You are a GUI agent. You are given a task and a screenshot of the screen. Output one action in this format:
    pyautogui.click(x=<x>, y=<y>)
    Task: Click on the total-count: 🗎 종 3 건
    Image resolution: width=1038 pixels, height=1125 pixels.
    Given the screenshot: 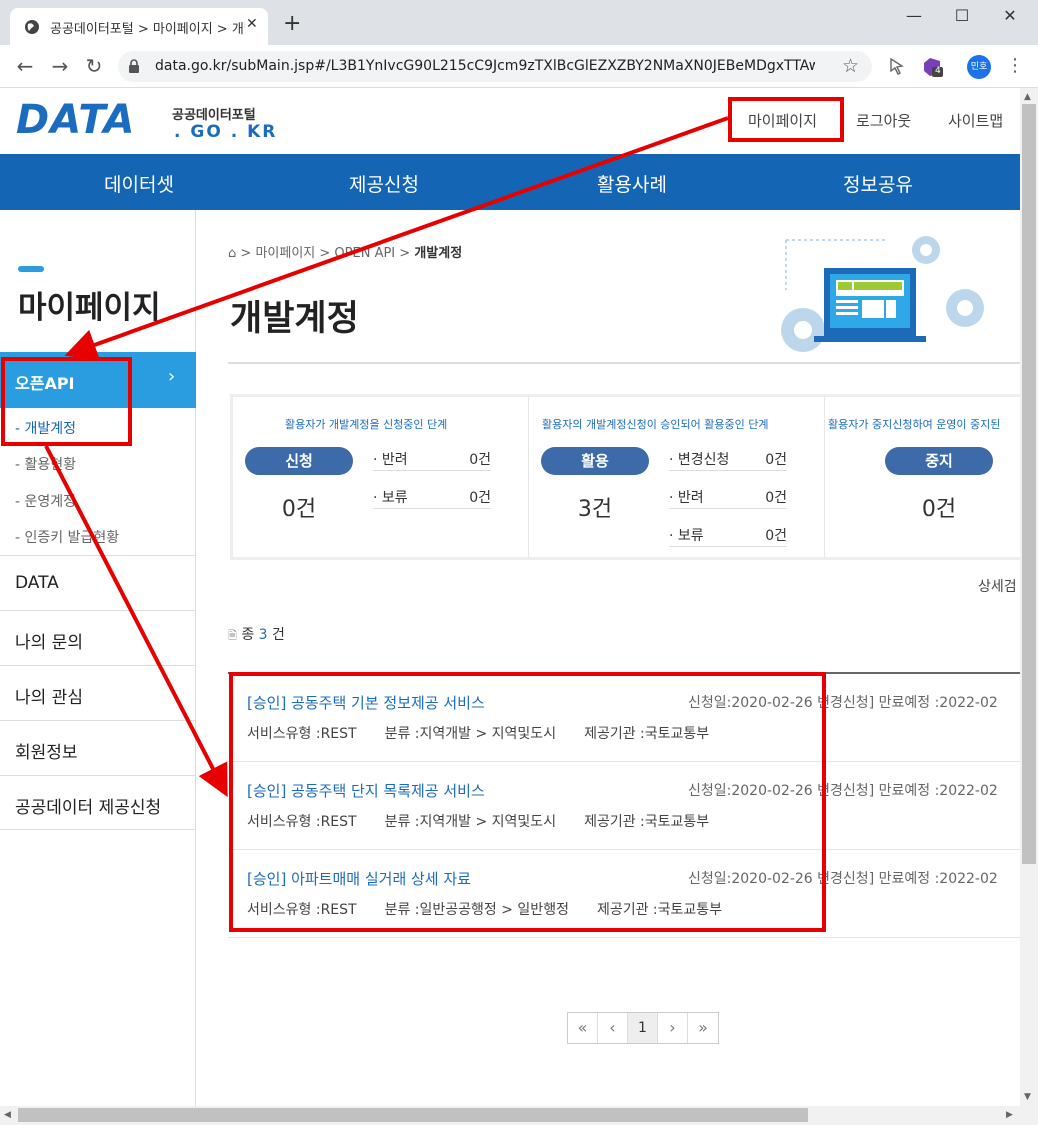 What is the action you would take?
    pyautogui.click(x=256, y=635)
    